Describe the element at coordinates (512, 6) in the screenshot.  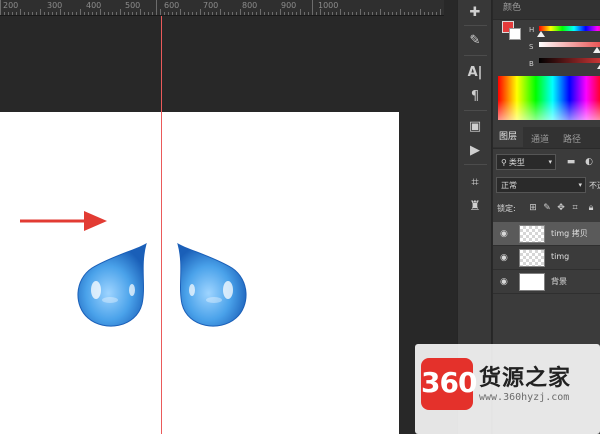
I see `tab-color: 颜色` at that location.